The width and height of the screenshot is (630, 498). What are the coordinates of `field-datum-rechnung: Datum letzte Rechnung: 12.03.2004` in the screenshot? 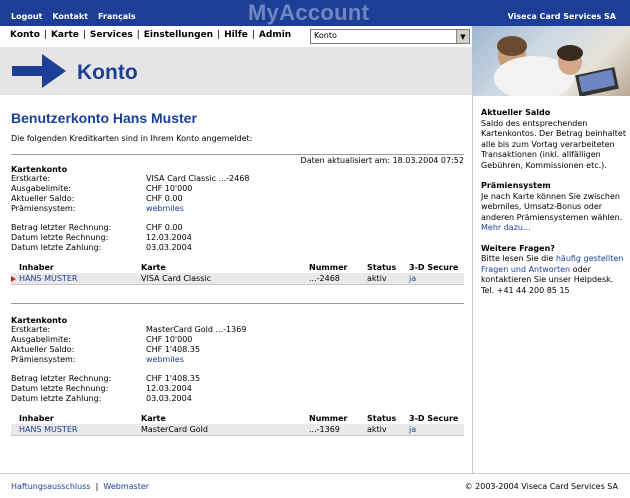 It's located at (237, 238).